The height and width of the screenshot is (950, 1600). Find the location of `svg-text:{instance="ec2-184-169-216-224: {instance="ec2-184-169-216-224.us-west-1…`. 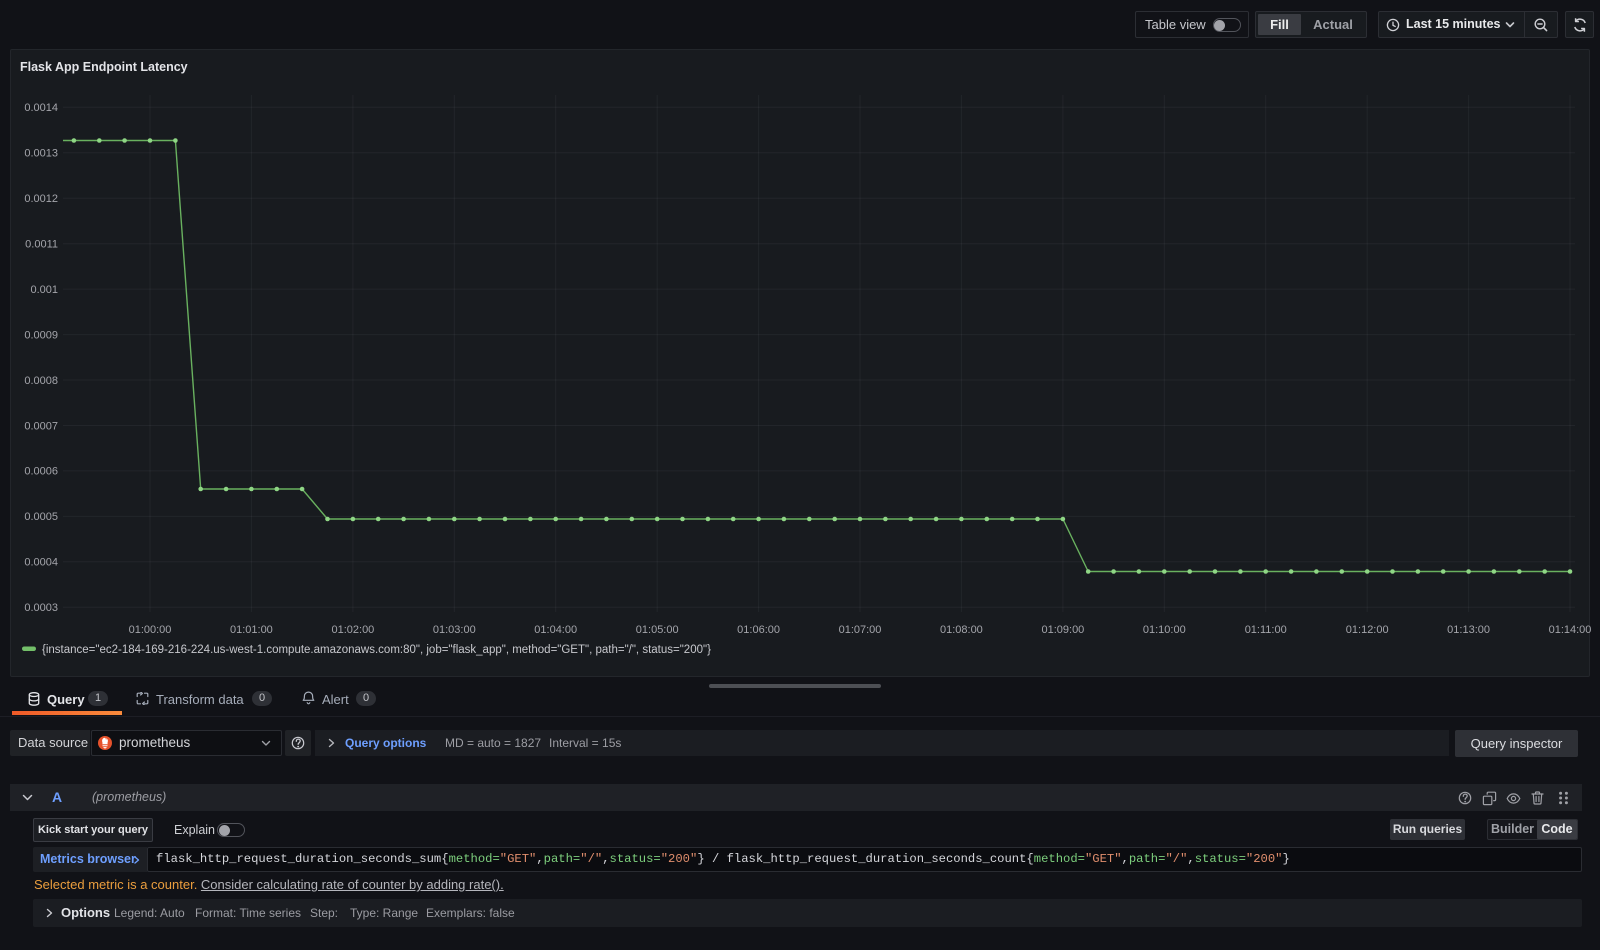

svg-text:{instance="ec2-184-169-216-224: {instance="ec2-184-169-216-224.us-west-1… is located at coordinates (376, 650).